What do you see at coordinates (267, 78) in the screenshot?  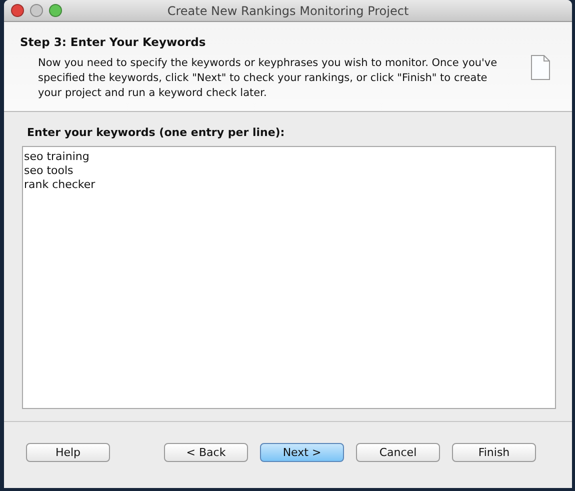 I see `step-description: Now you need to specify the keywords or keyphrases you wish to monitor. Once you've specified the keywords, click "Next" to check your rankings, or click "Finish" to create your project and run a keyword check later.` at bounding box center [267, 78].